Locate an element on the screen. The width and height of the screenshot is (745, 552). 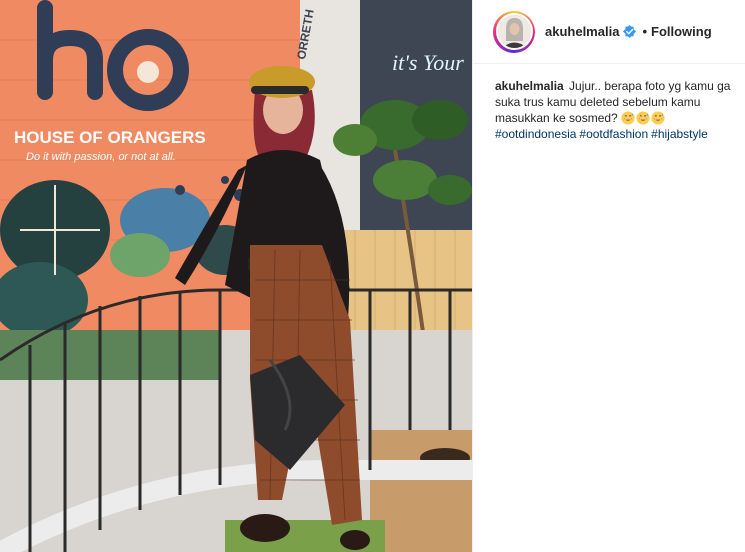
hashtag-link: #ootdfashion is located at coordinates (613, 134).